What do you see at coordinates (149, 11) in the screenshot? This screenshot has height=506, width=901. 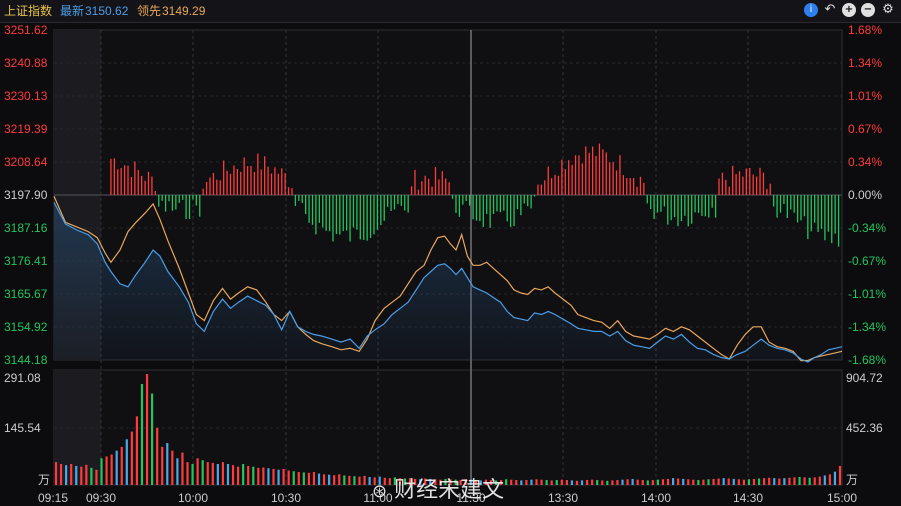 I see `leading-label: 领先` at bounding box center [149, 11].